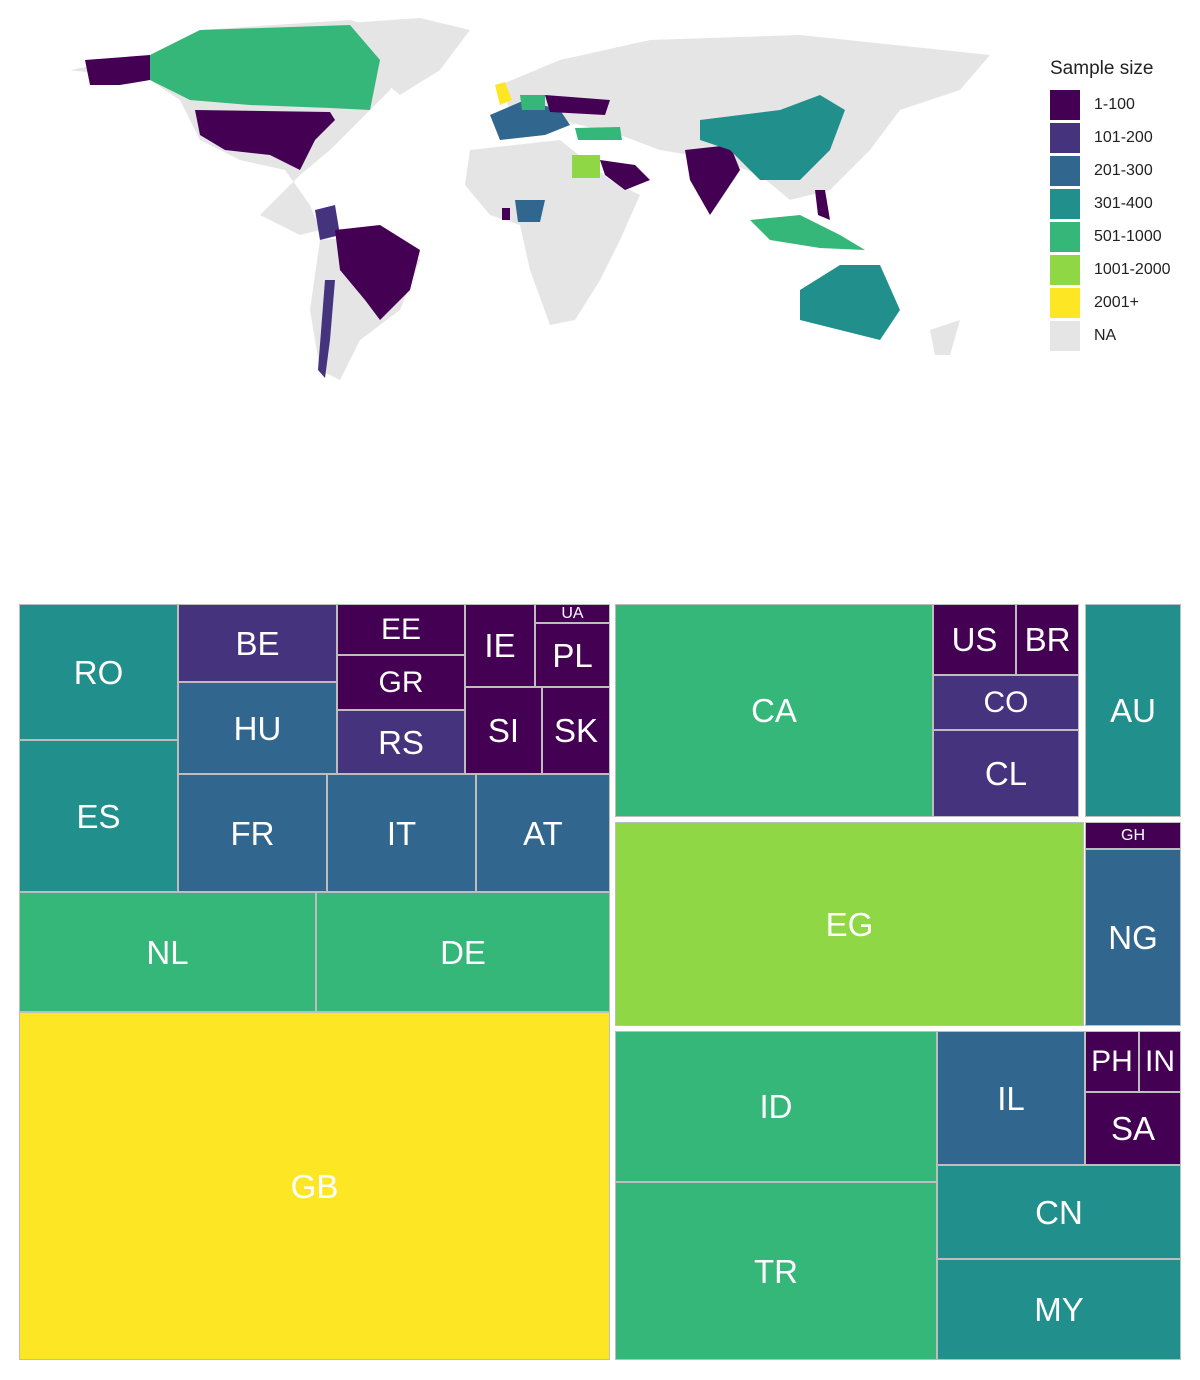  I want to click on treemap-label: TR, so click(776, 1271).